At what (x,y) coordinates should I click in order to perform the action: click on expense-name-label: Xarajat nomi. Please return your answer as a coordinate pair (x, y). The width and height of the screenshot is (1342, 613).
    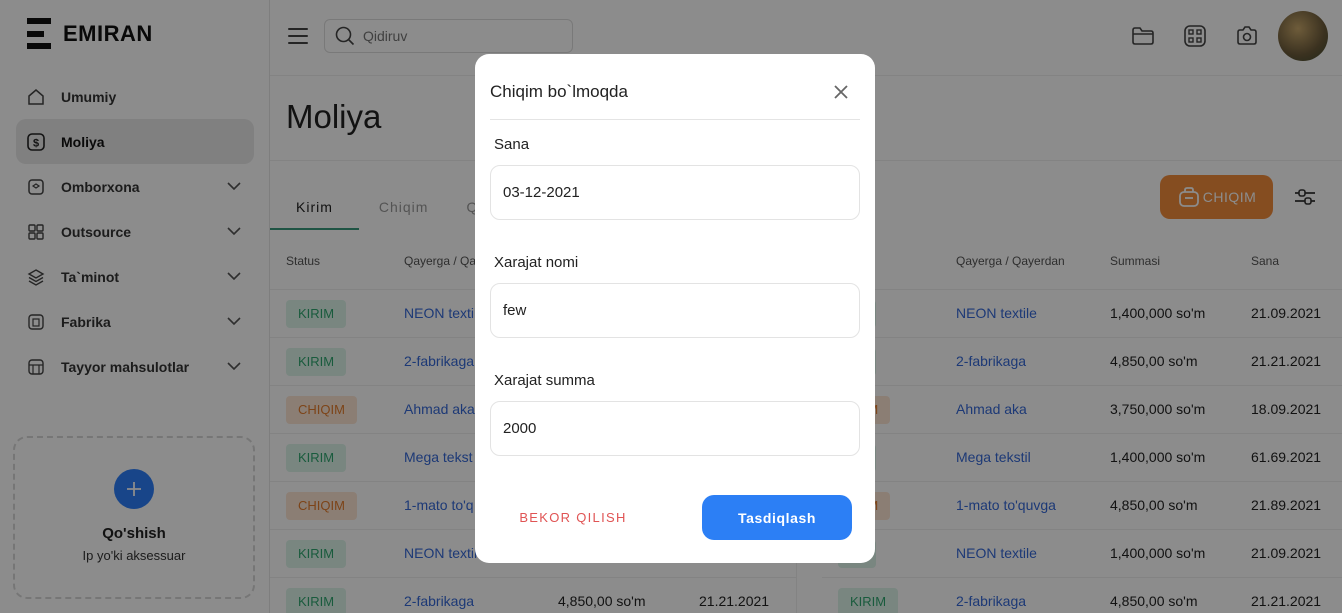
    Looking at the image, I should click on (536, 262).